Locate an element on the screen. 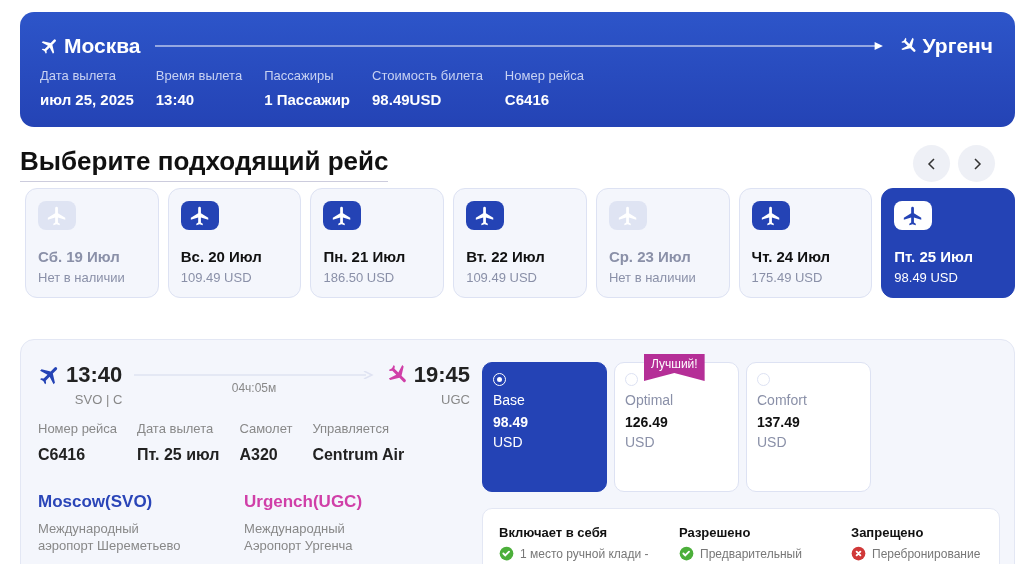  date-price: 186.50 USD is located at coordinates (359, 277).